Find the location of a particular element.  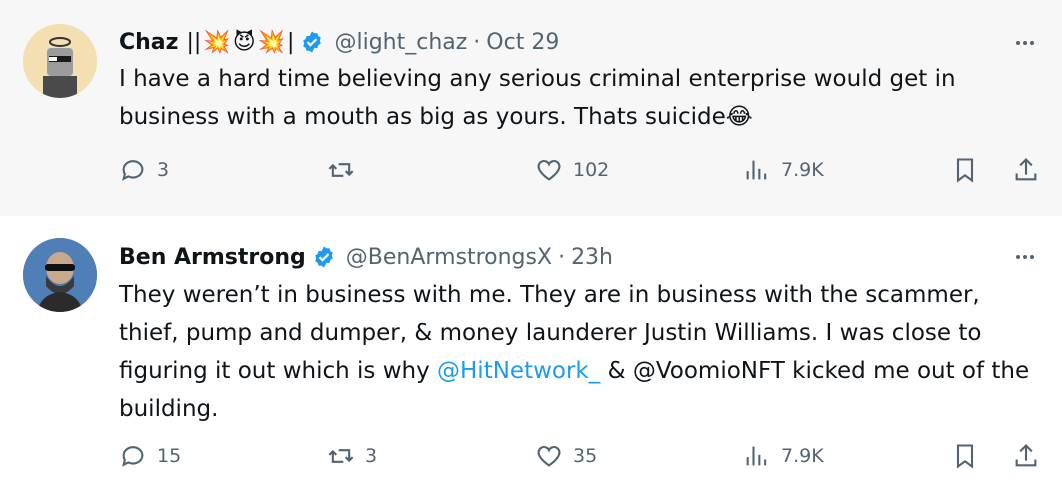

retweet-count: 3 is located at coordinates (371, 456).